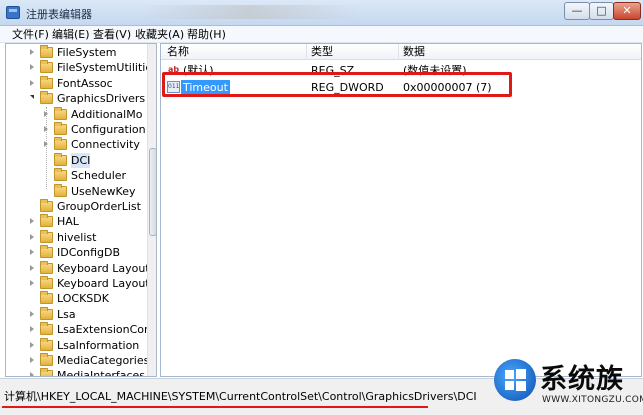 The image size is (643, 415). I want to click on menu-edit: 编辑(E), so click(71, 34).